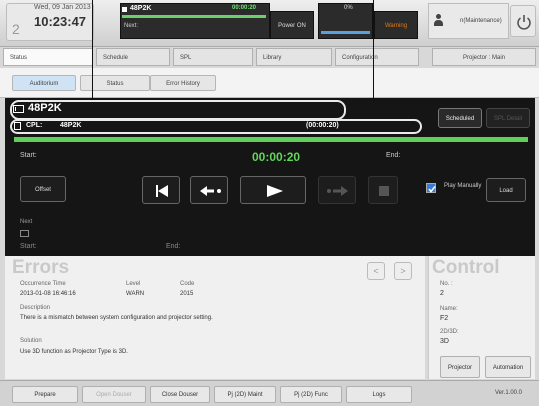  What do you see at coordinates (446, 284) in the screenshot?
I see `number-label: No. :` at bounding box center [446, 284].